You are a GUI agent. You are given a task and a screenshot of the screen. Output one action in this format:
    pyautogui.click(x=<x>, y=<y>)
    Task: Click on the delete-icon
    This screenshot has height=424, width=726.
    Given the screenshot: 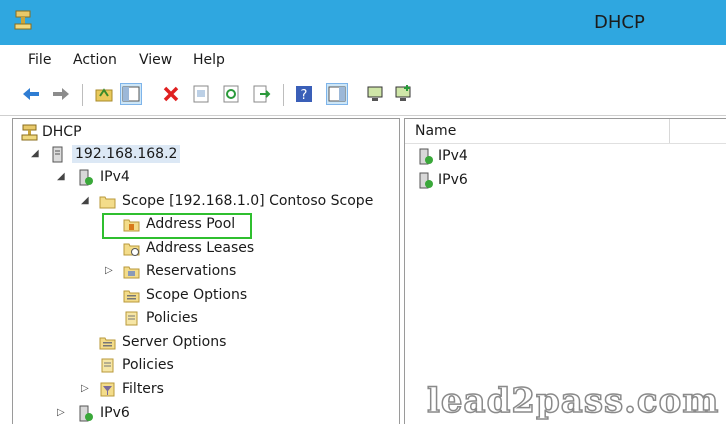 What is the action you would take?
    pyautogui.click(x=171, y=94)
    